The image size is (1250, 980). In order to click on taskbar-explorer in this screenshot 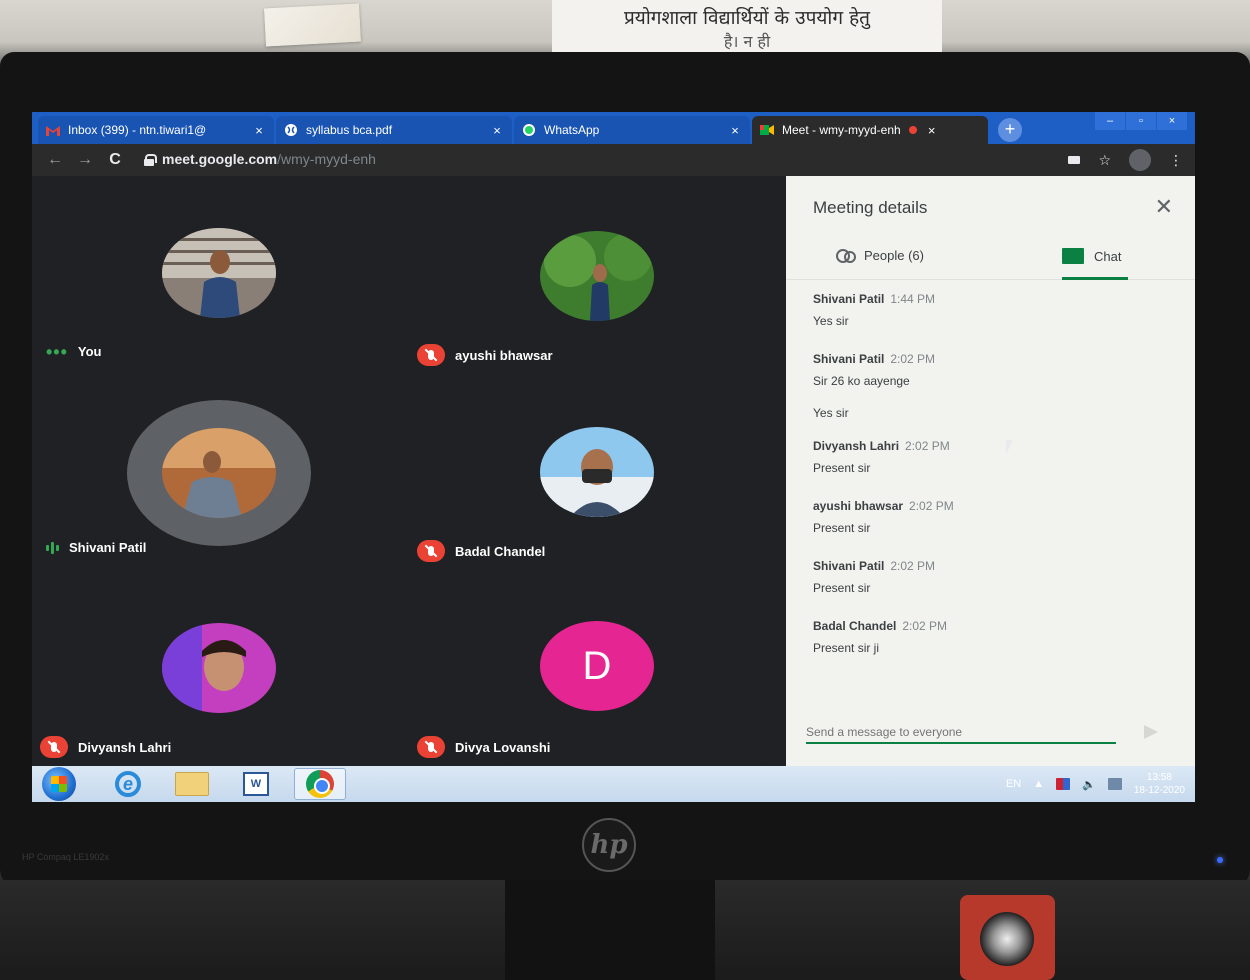, I will do `click(192, 784)`.